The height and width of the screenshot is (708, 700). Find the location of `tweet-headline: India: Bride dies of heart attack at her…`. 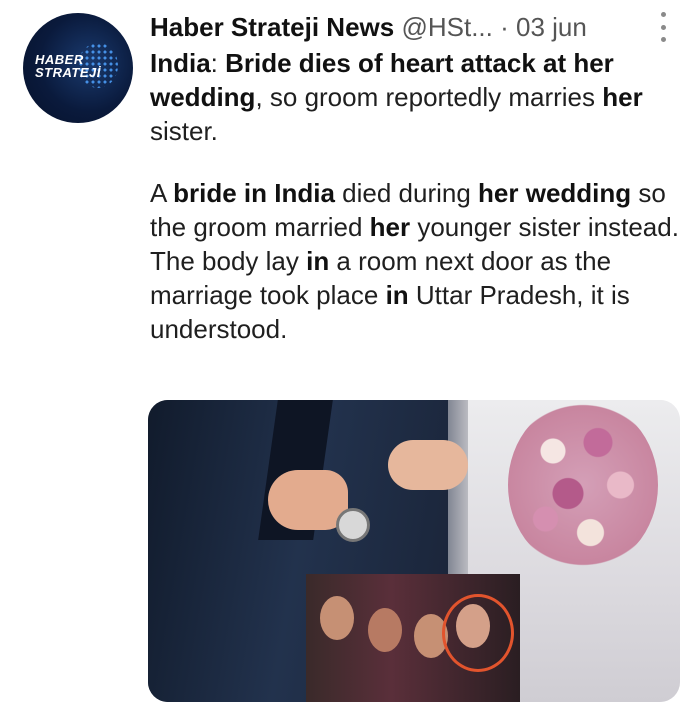

tweet-headline: India: Bride dies of heart attack at her… is located at coordinates (415, 97).